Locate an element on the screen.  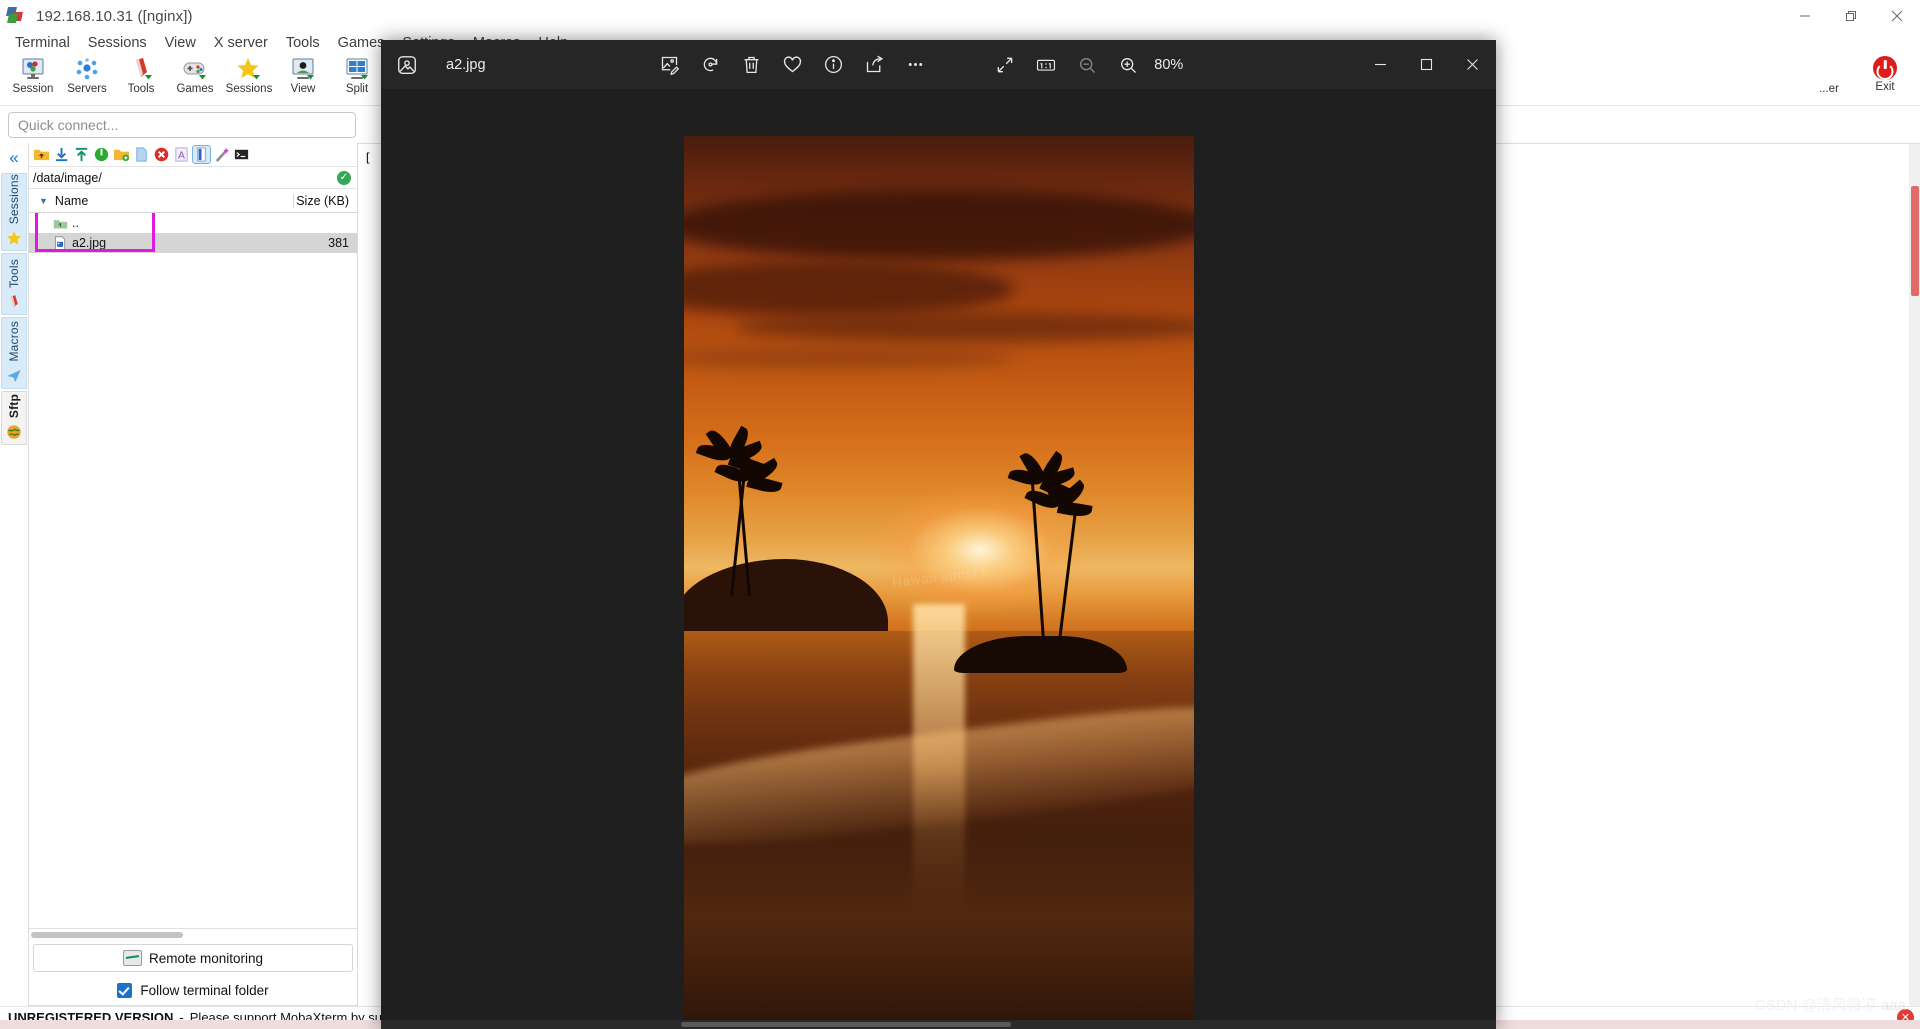
file-list-header: ▼ Name Size (KB) is located at coordinates (193, 201).